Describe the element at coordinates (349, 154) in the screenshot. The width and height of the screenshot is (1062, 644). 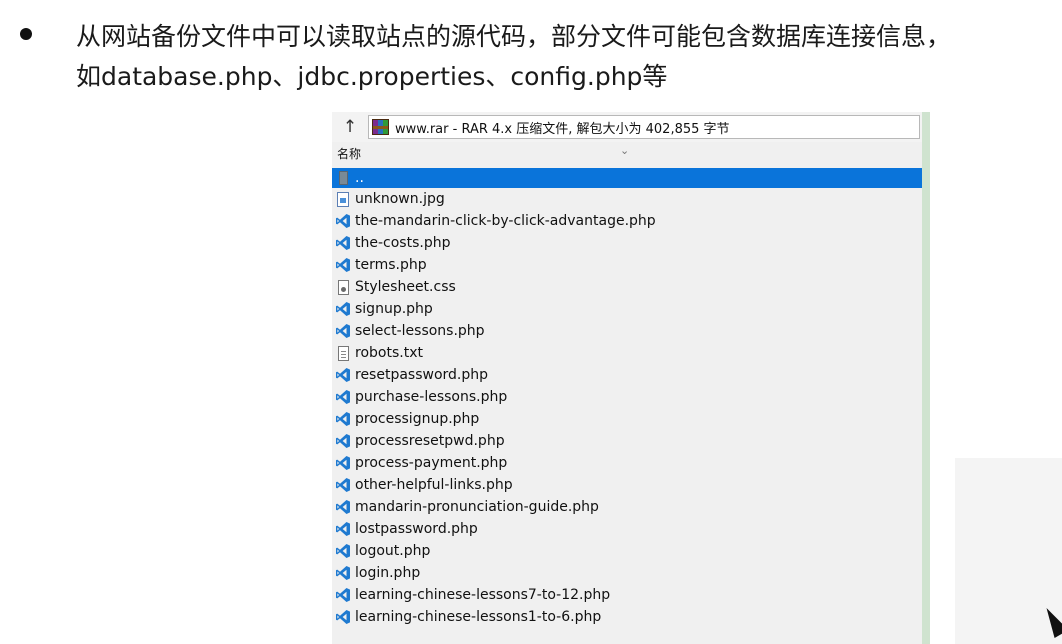
I see `column-header-label: 名称` at that location.